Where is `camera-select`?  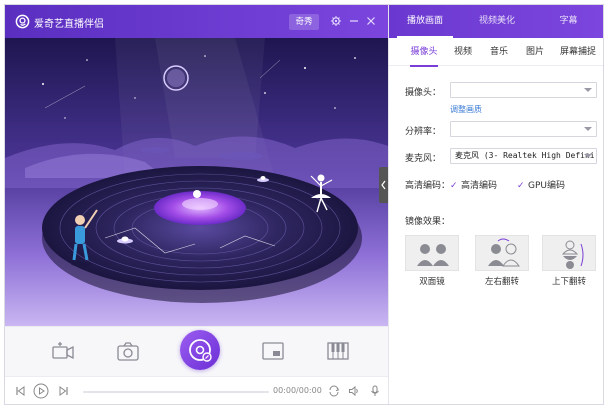
camera-select is located at coordinates (523, 90).